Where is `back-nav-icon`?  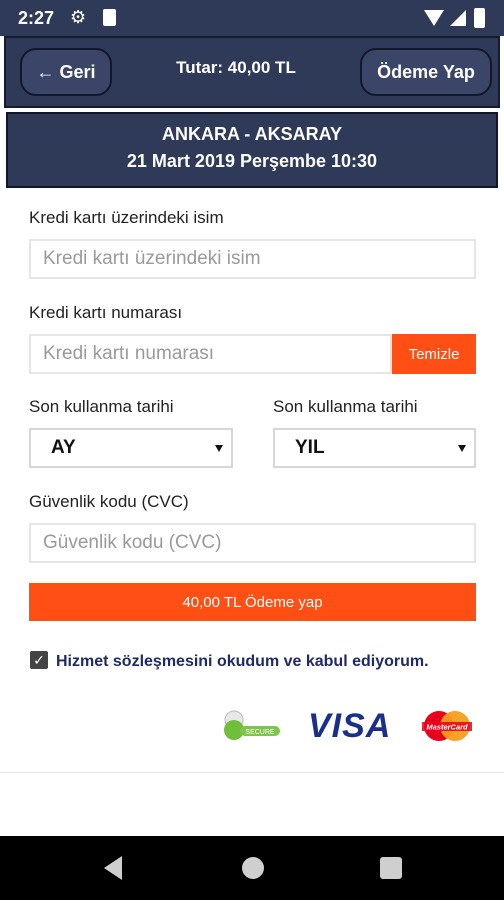
back-nav-icon is located at coordinates (113, 868).